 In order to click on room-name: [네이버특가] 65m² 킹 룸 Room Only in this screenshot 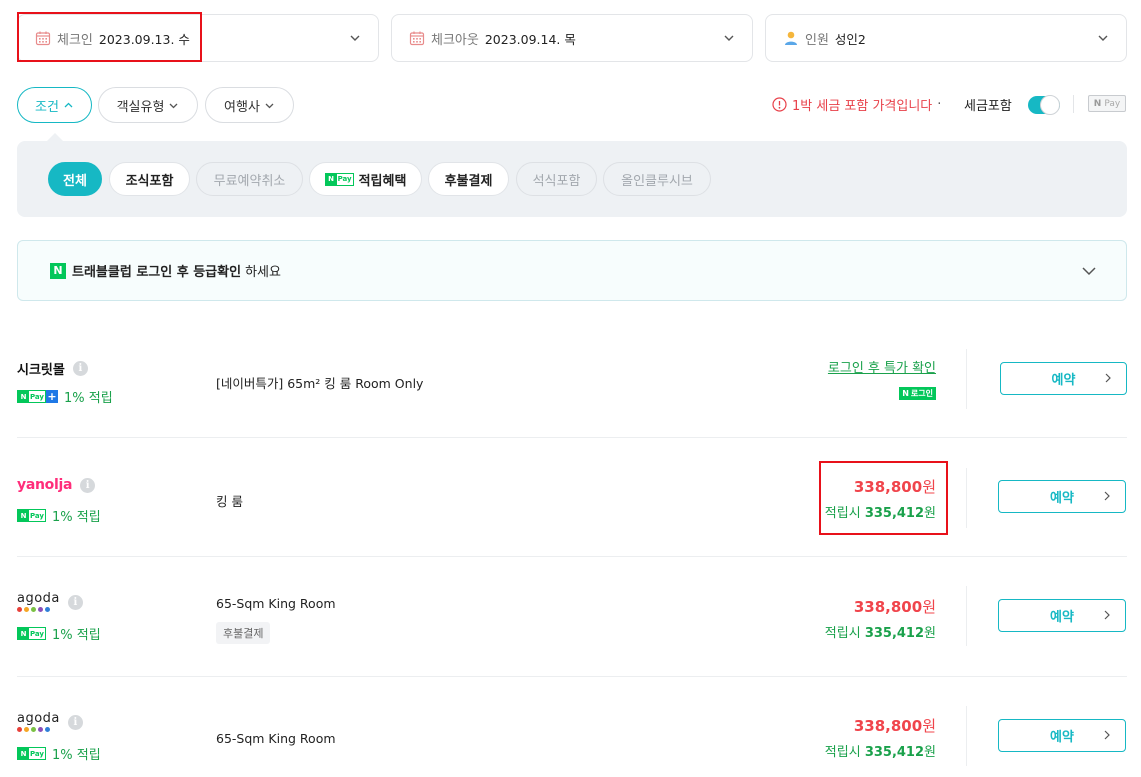, I will do `click(320, 383)`.